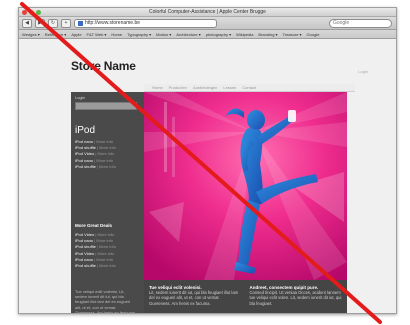 Image resolution: width=410 pixels, height=325 pixels. I want to click on bookmark-item: Architecture ▾, so click(188, 34).